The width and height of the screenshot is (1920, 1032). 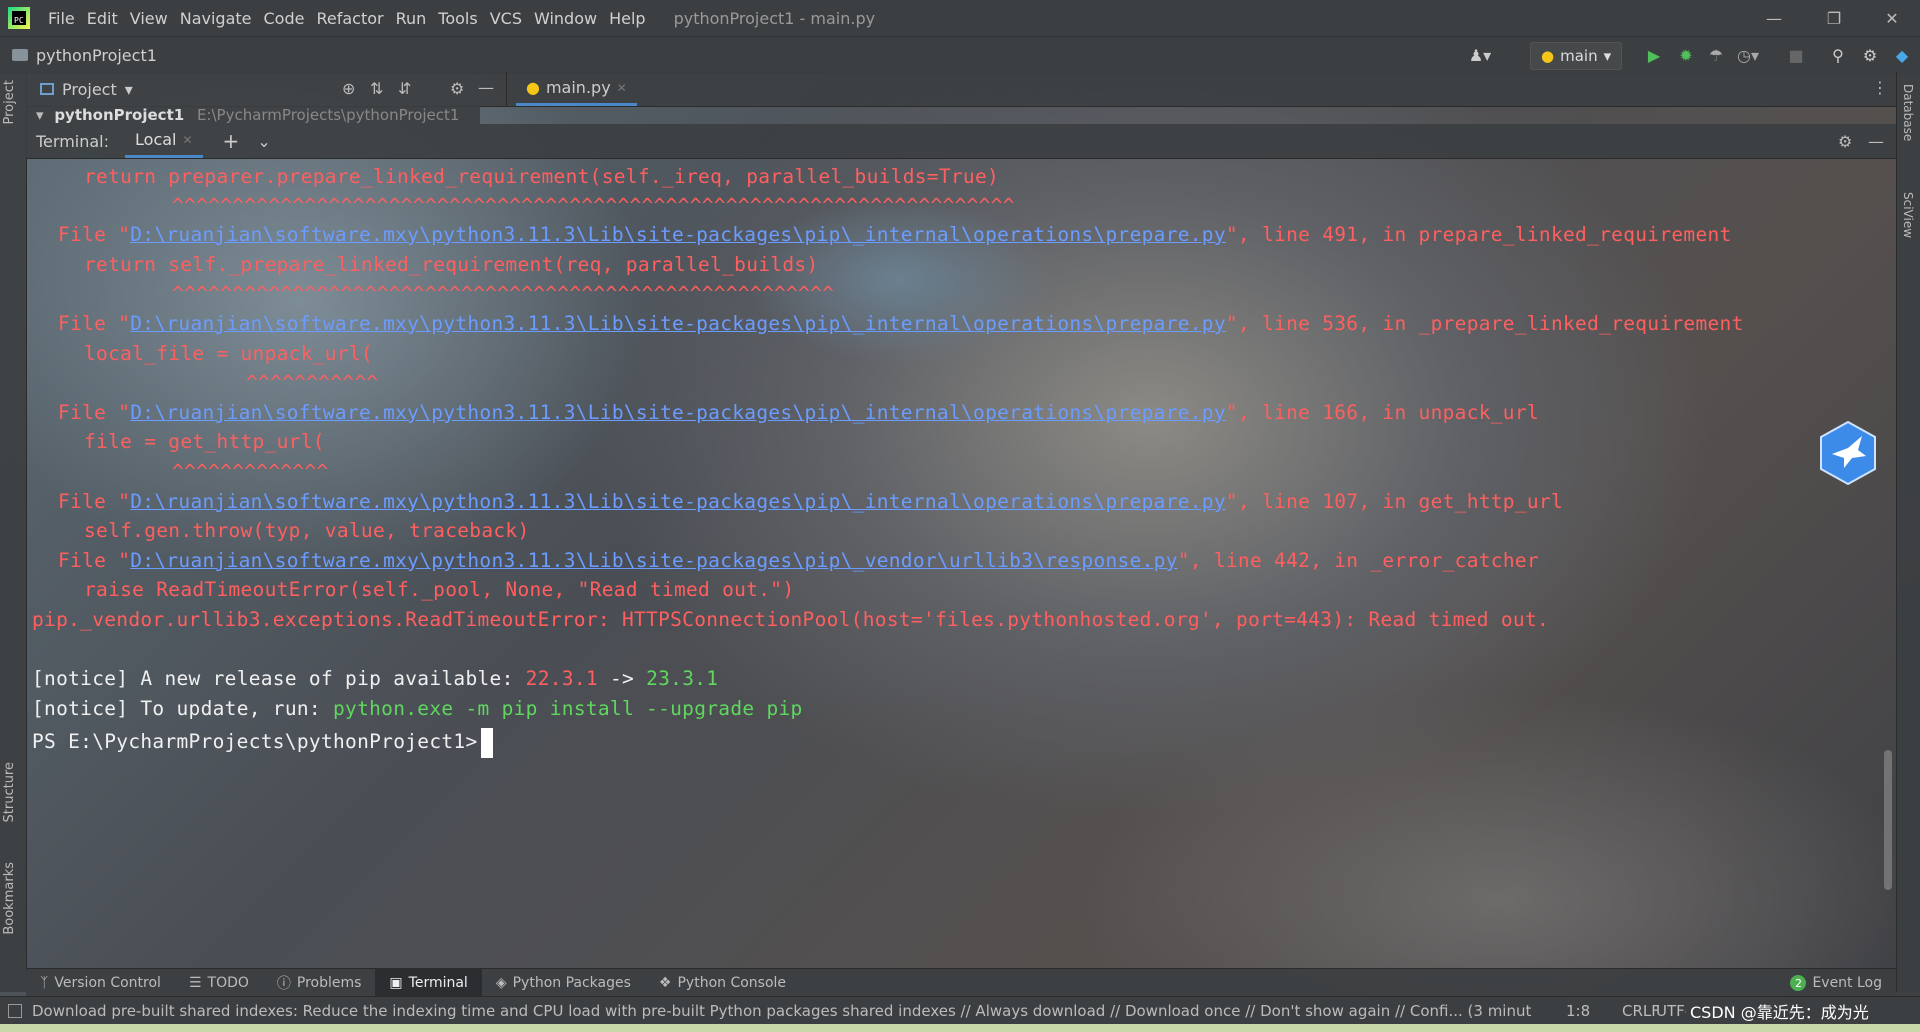 What do you see at coordinates (487, 742) in the screenshot?
I see `text-cursor` at bounding box center [487, 742].